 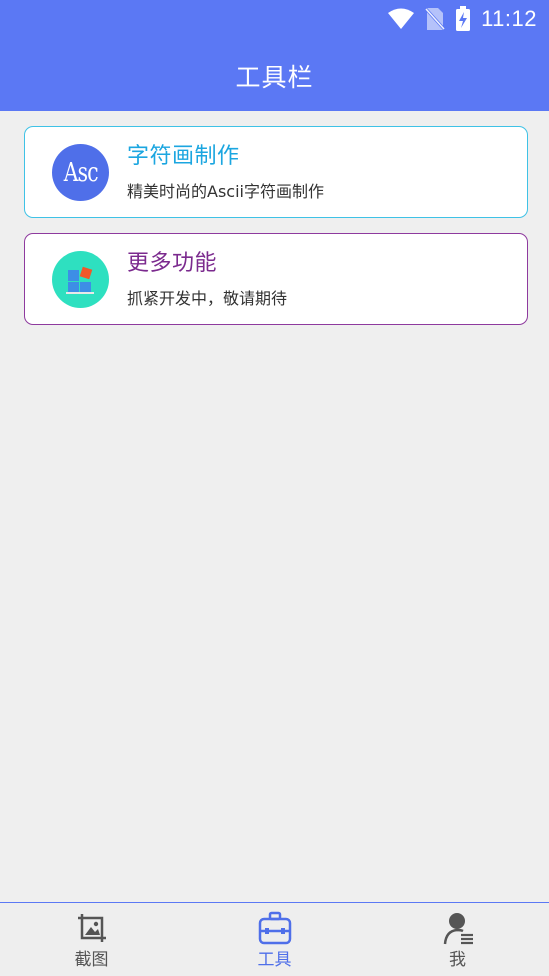 I want to click on toolbox-icon, so click(x=274, y=928).